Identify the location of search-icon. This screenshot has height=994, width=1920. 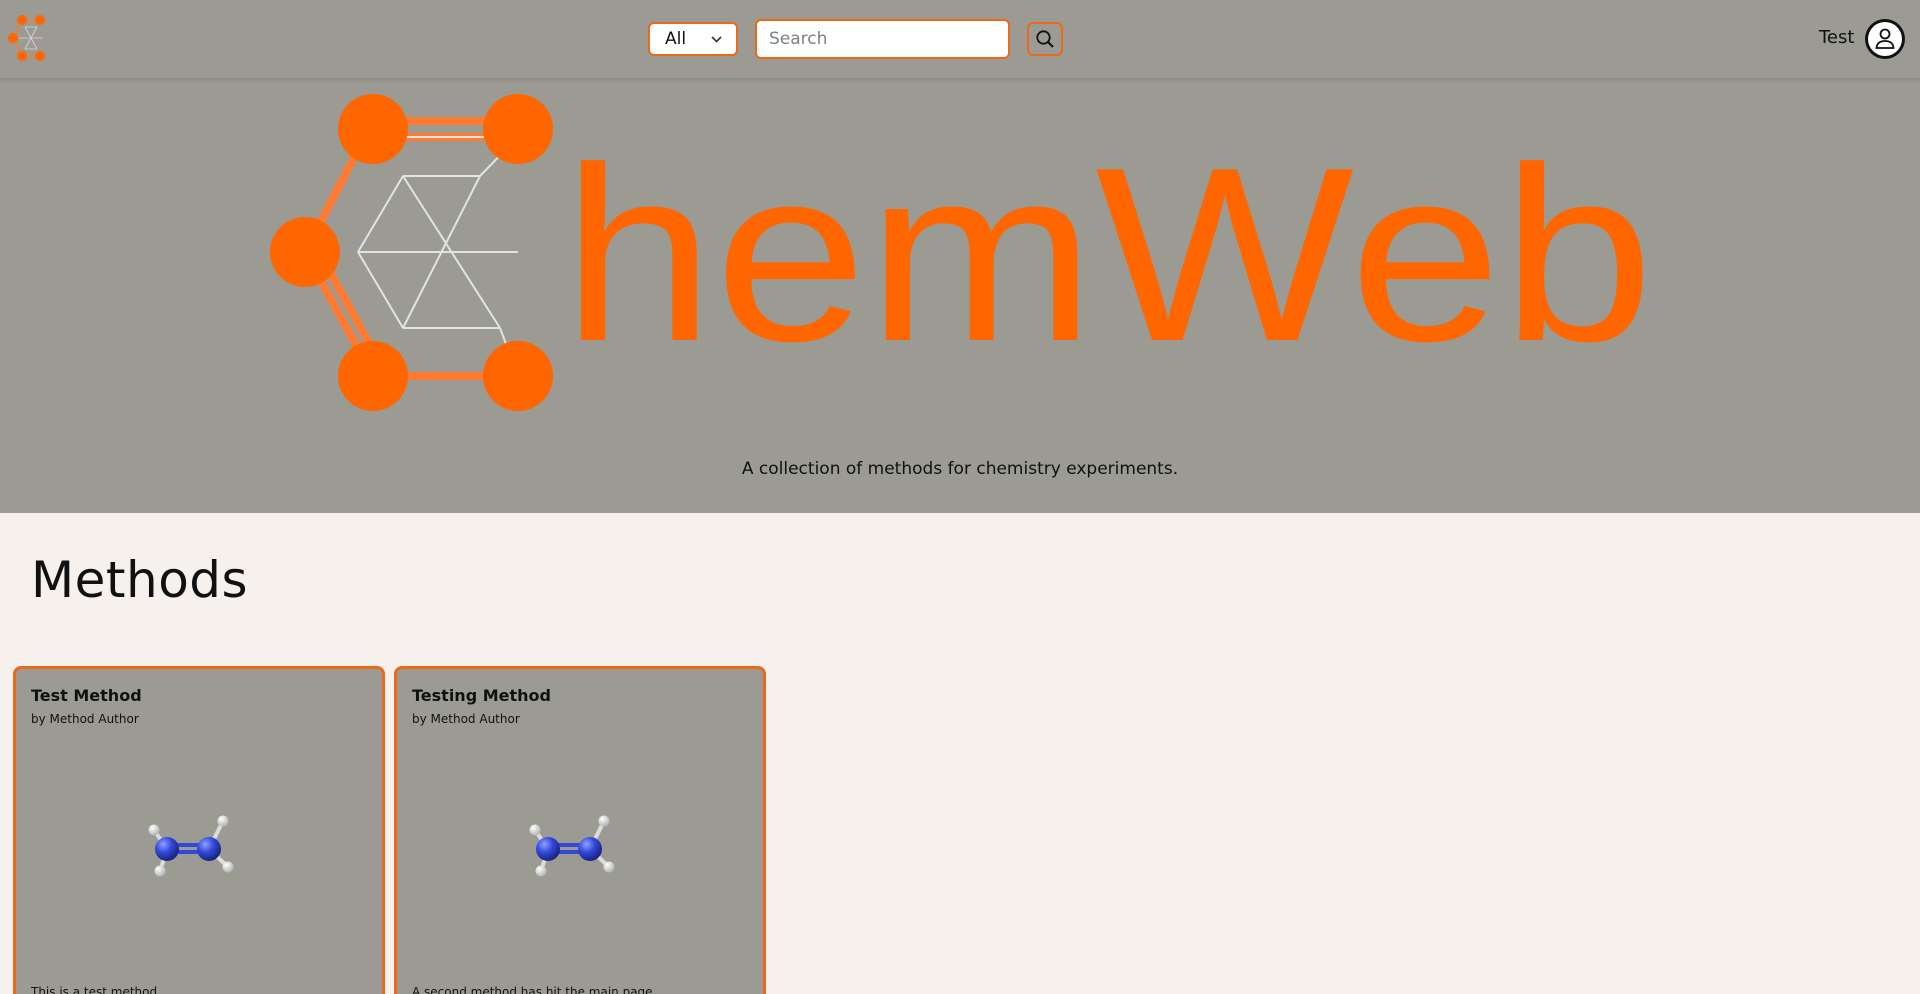
(1045, 39).